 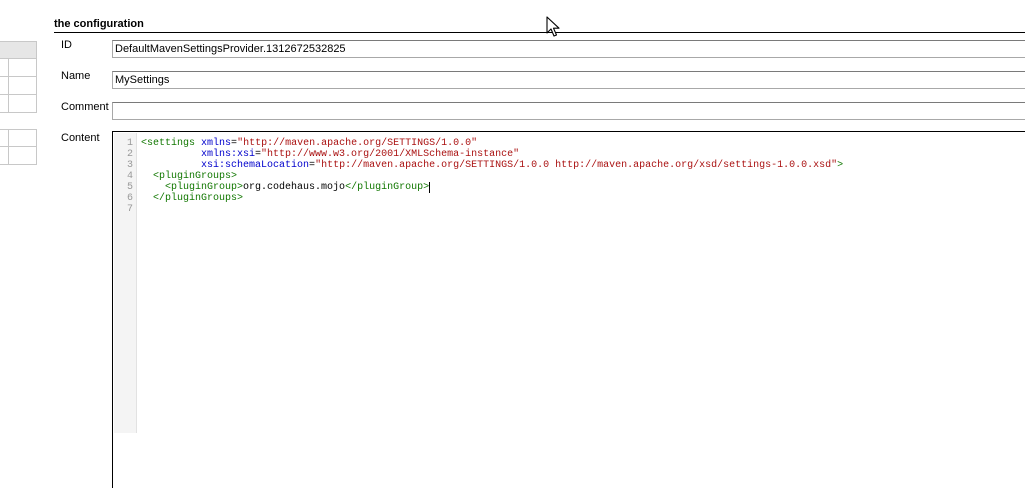 I want to click on line-number: 1, so click(x=129, y=143).